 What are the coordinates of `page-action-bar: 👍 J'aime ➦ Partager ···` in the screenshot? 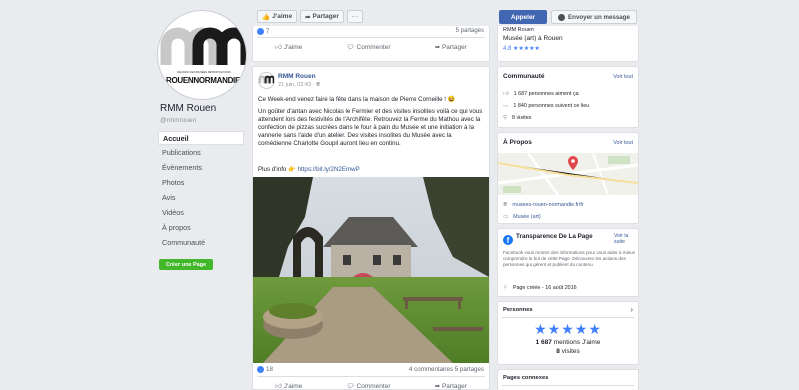 It's located at (310, 17).